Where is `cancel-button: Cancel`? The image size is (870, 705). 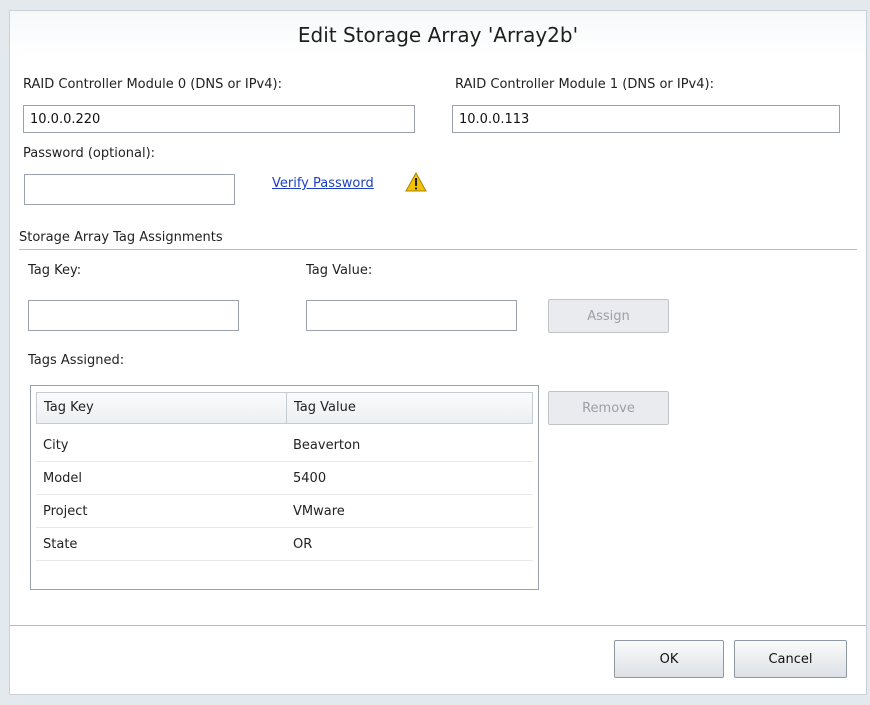
cancel-button: Cancel is located at coordinates (790, 659).